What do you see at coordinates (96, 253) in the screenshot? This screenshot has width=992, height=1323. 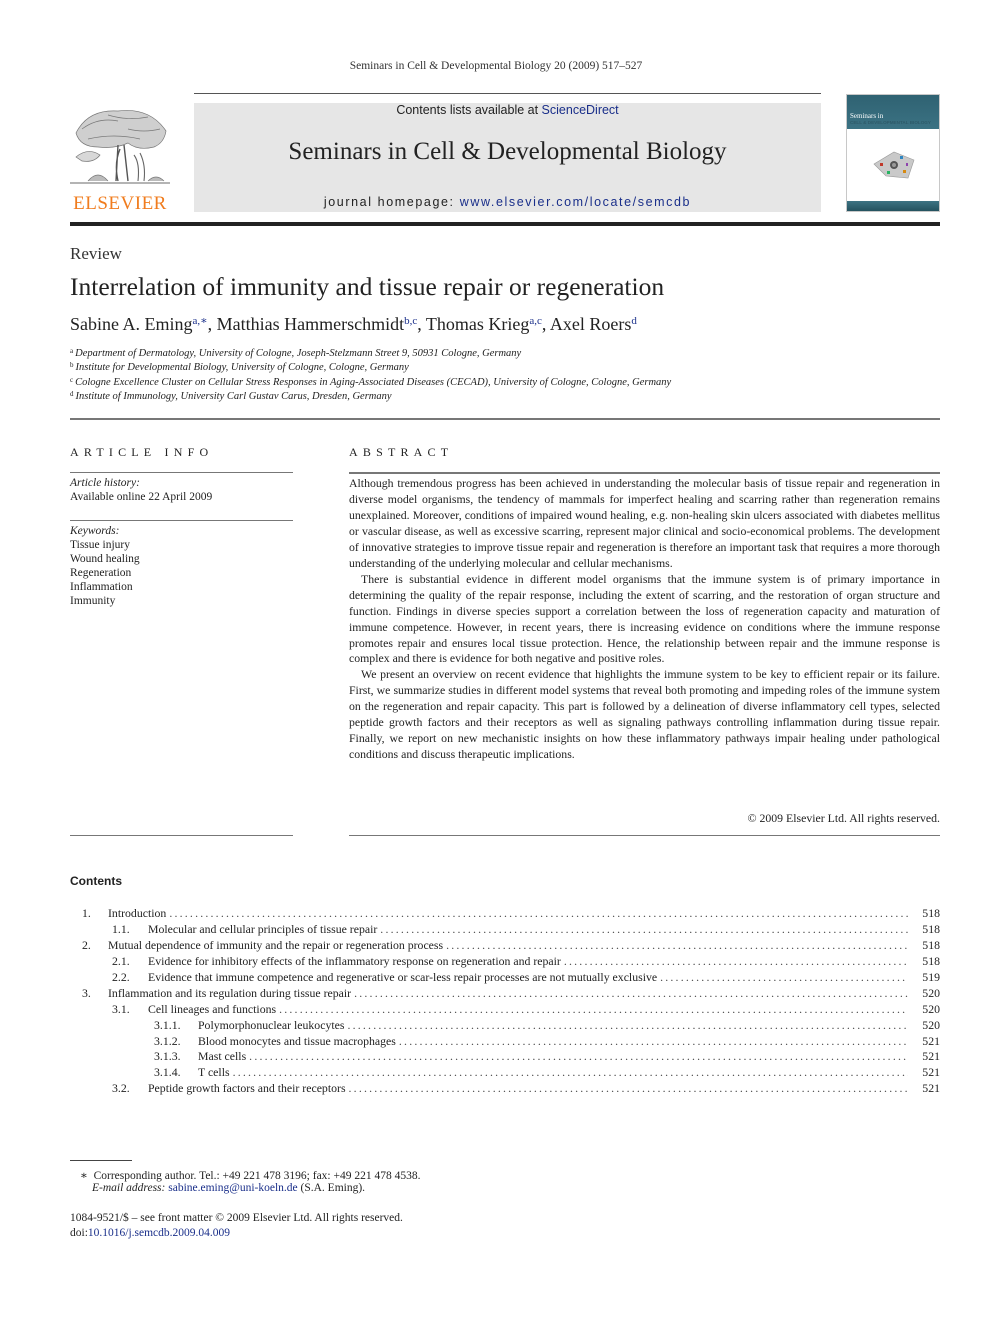 I see `article-type: Review` at bounding box center [96, 253].